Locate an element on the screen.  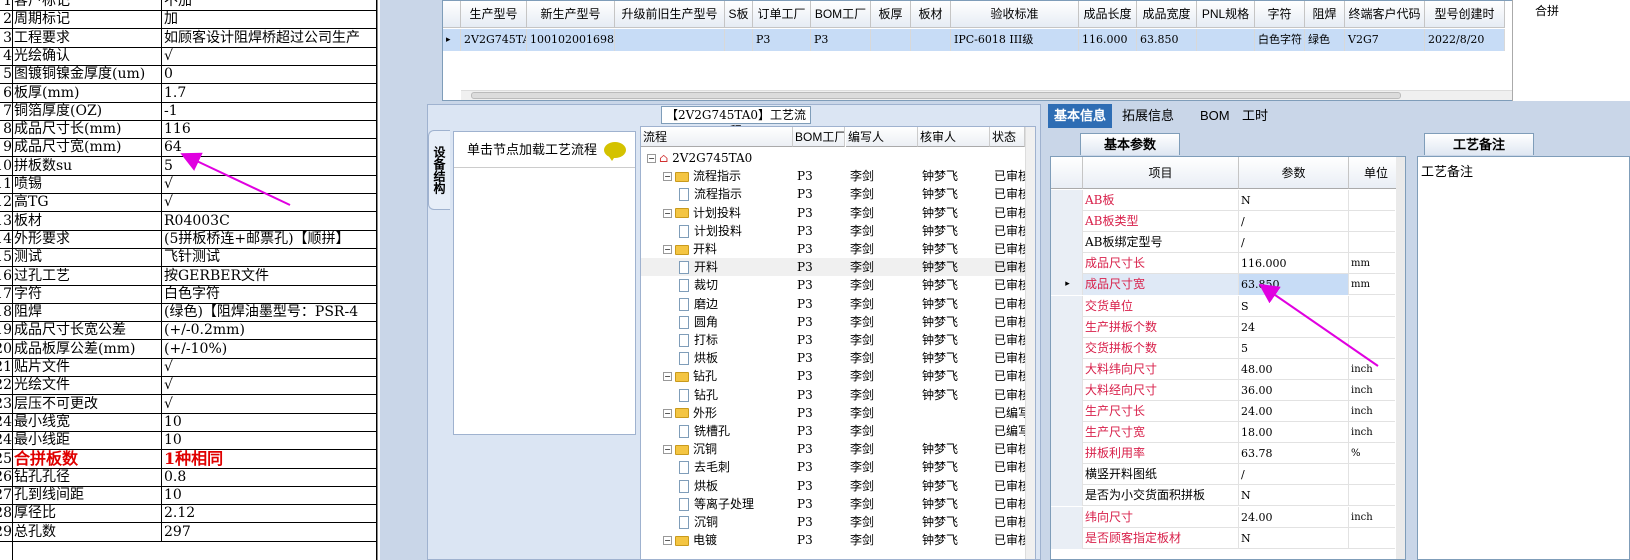
field-value: (5拼板桥连+邮票孔)【顺拼】 is located at coordinates (268, 238).